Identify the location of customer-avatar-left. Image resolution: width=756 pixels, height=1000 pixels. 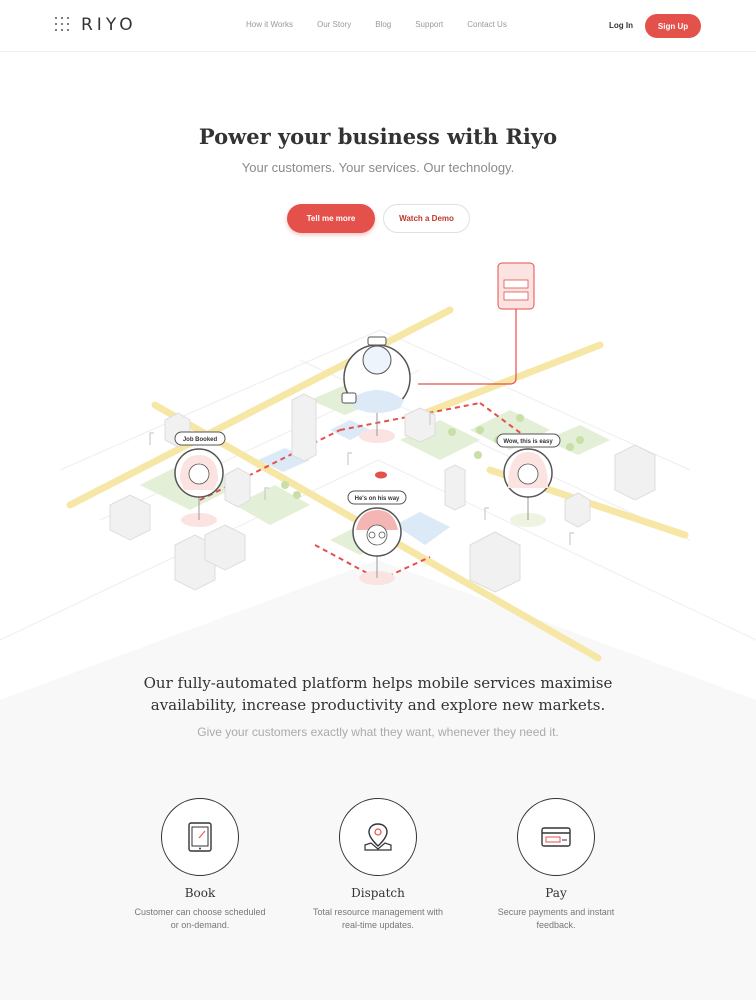
(199, 487).